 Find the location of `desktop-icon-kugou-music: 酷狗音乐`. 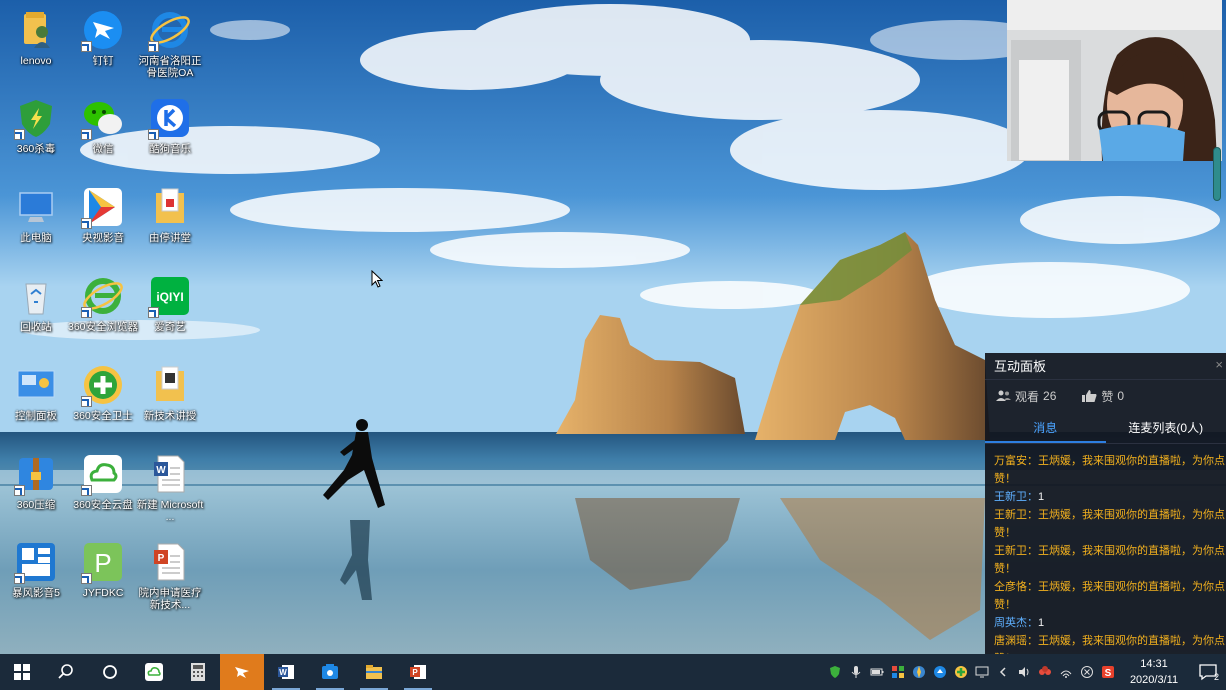

desktop-icon-kugou-music: 酷狗音乐 is located at coordinates (170, 125).